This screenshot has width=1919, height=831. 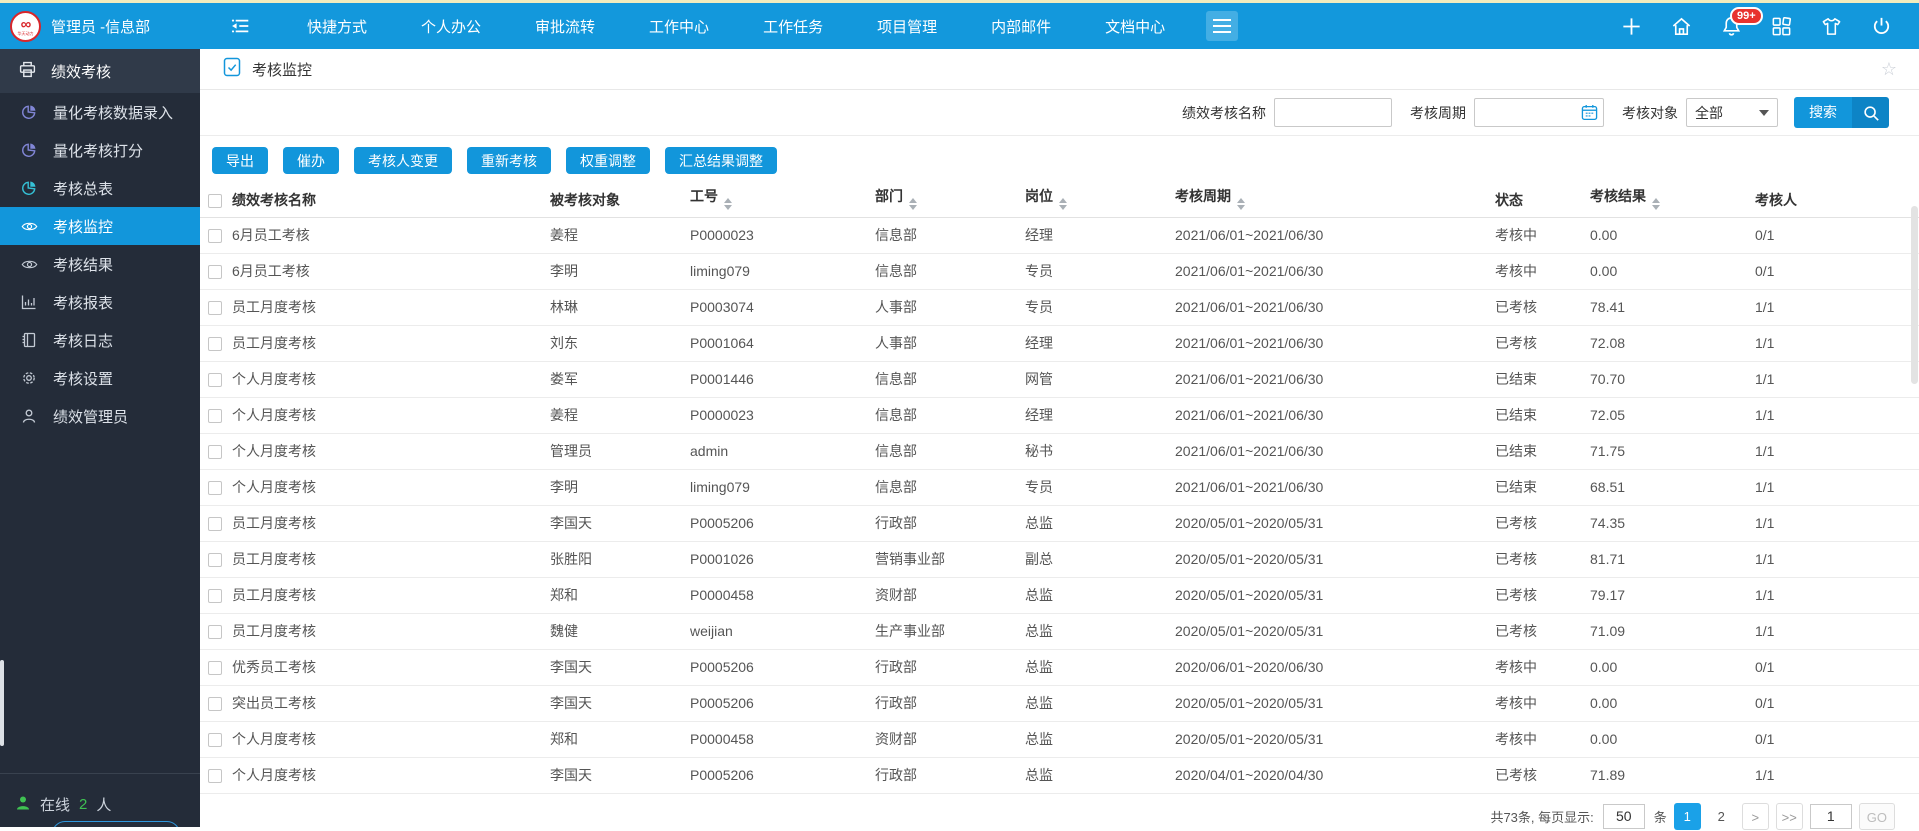 I want to click on cell-name: 个人月度考核, so click(x=391, y=451).